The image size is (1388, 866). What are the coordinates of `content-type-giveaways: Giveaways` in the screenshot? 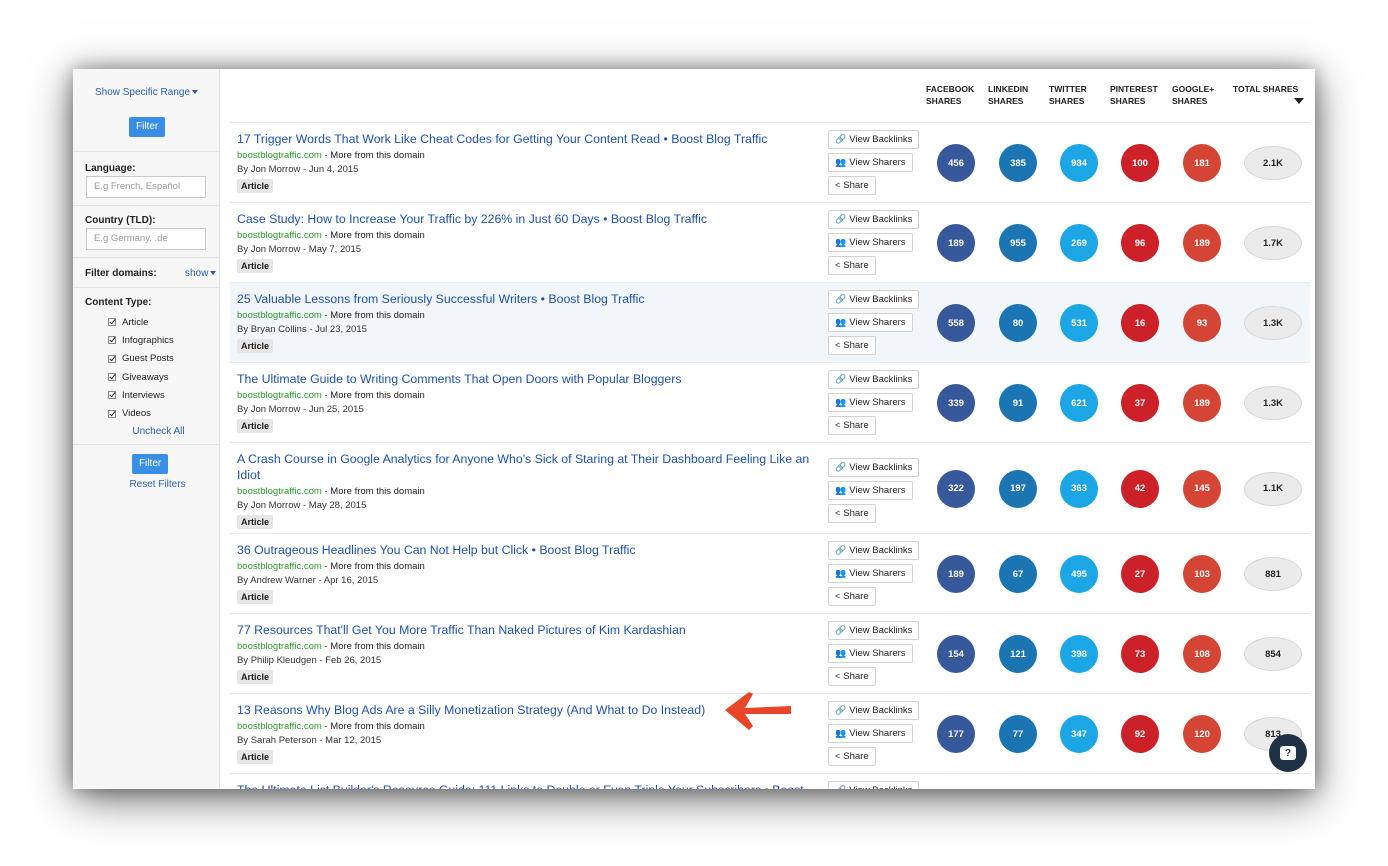 It's located at (141, 377).